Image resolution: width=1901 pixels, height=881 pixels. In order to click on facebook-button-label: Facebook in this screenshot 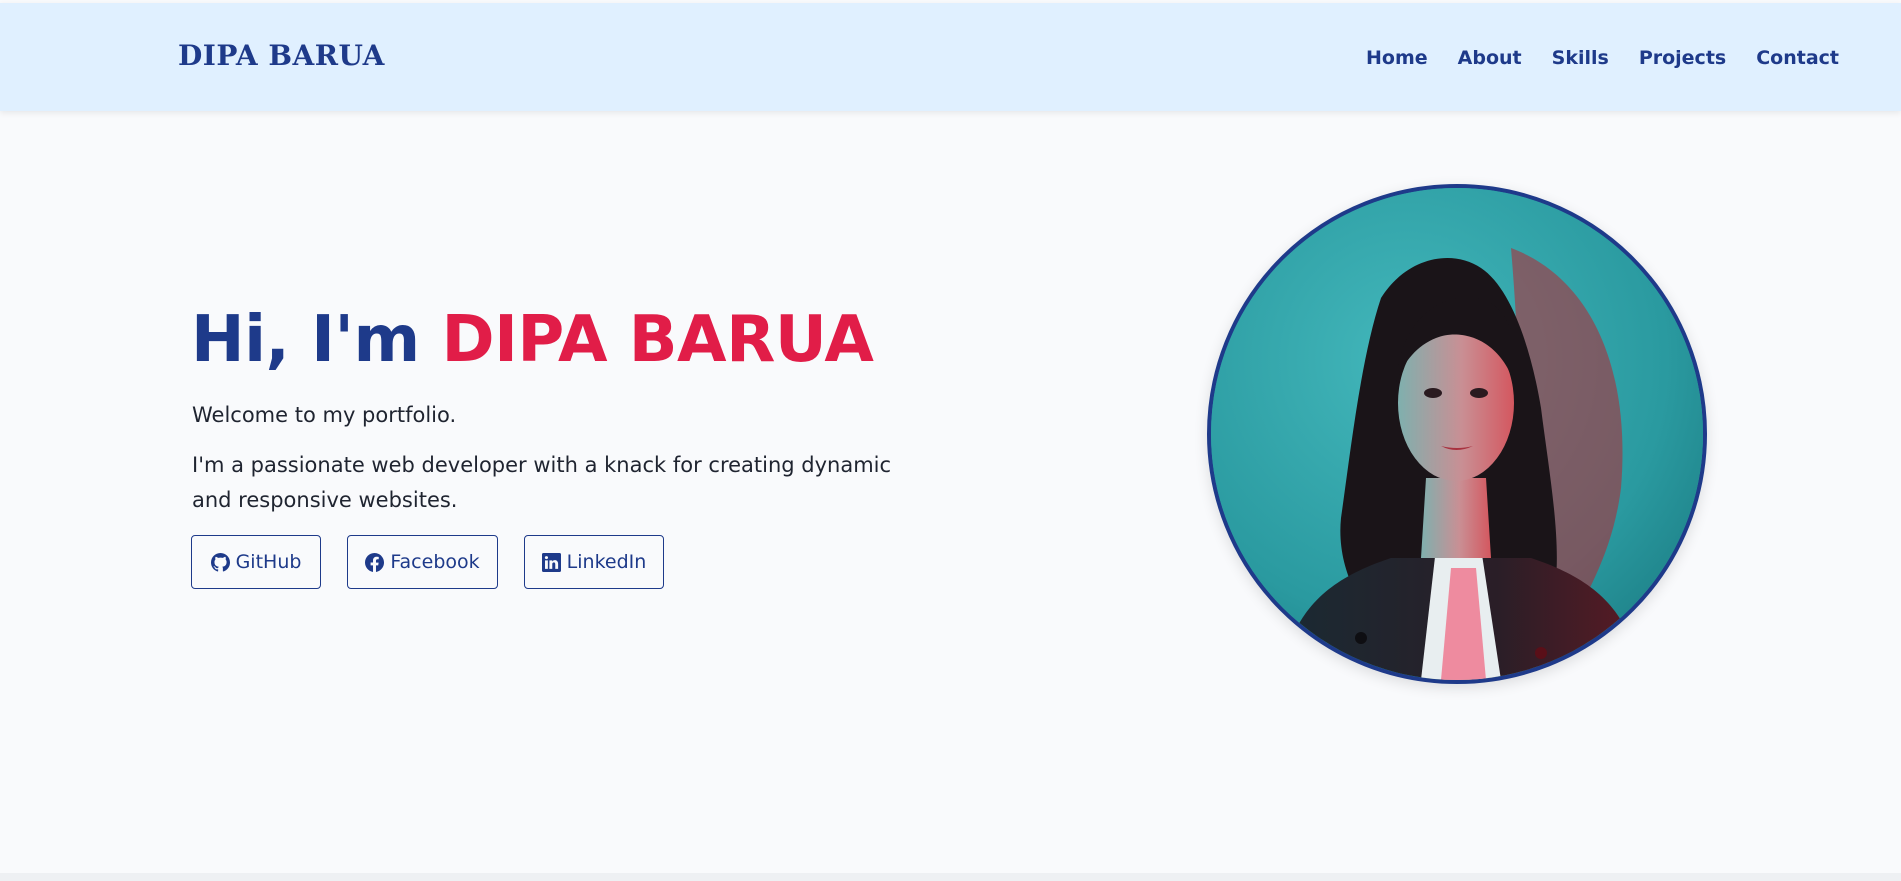, I will do `click(435, 562)`.